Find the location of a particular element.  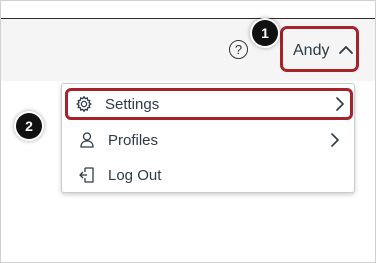

step-callout-2: 2 is located at coordinates (29, 126).